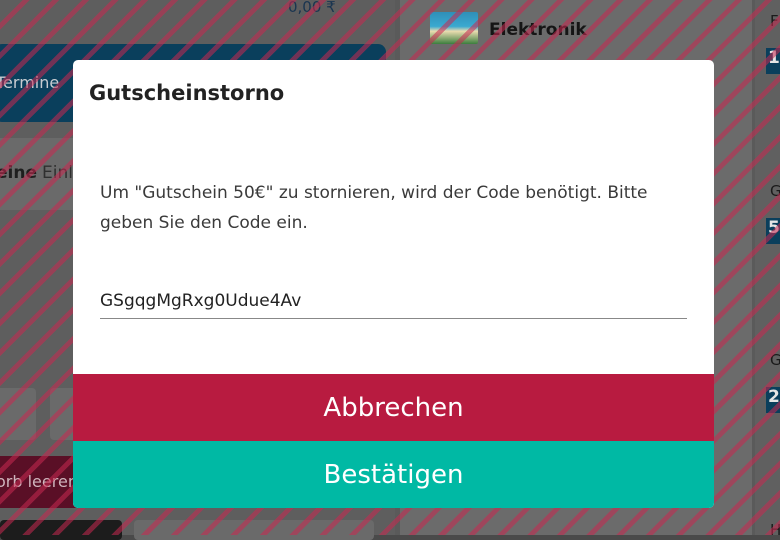 Image resolution: width=780 pixels, height=540 pixels. I want to click on voucher-code-input, so click(393, 301).